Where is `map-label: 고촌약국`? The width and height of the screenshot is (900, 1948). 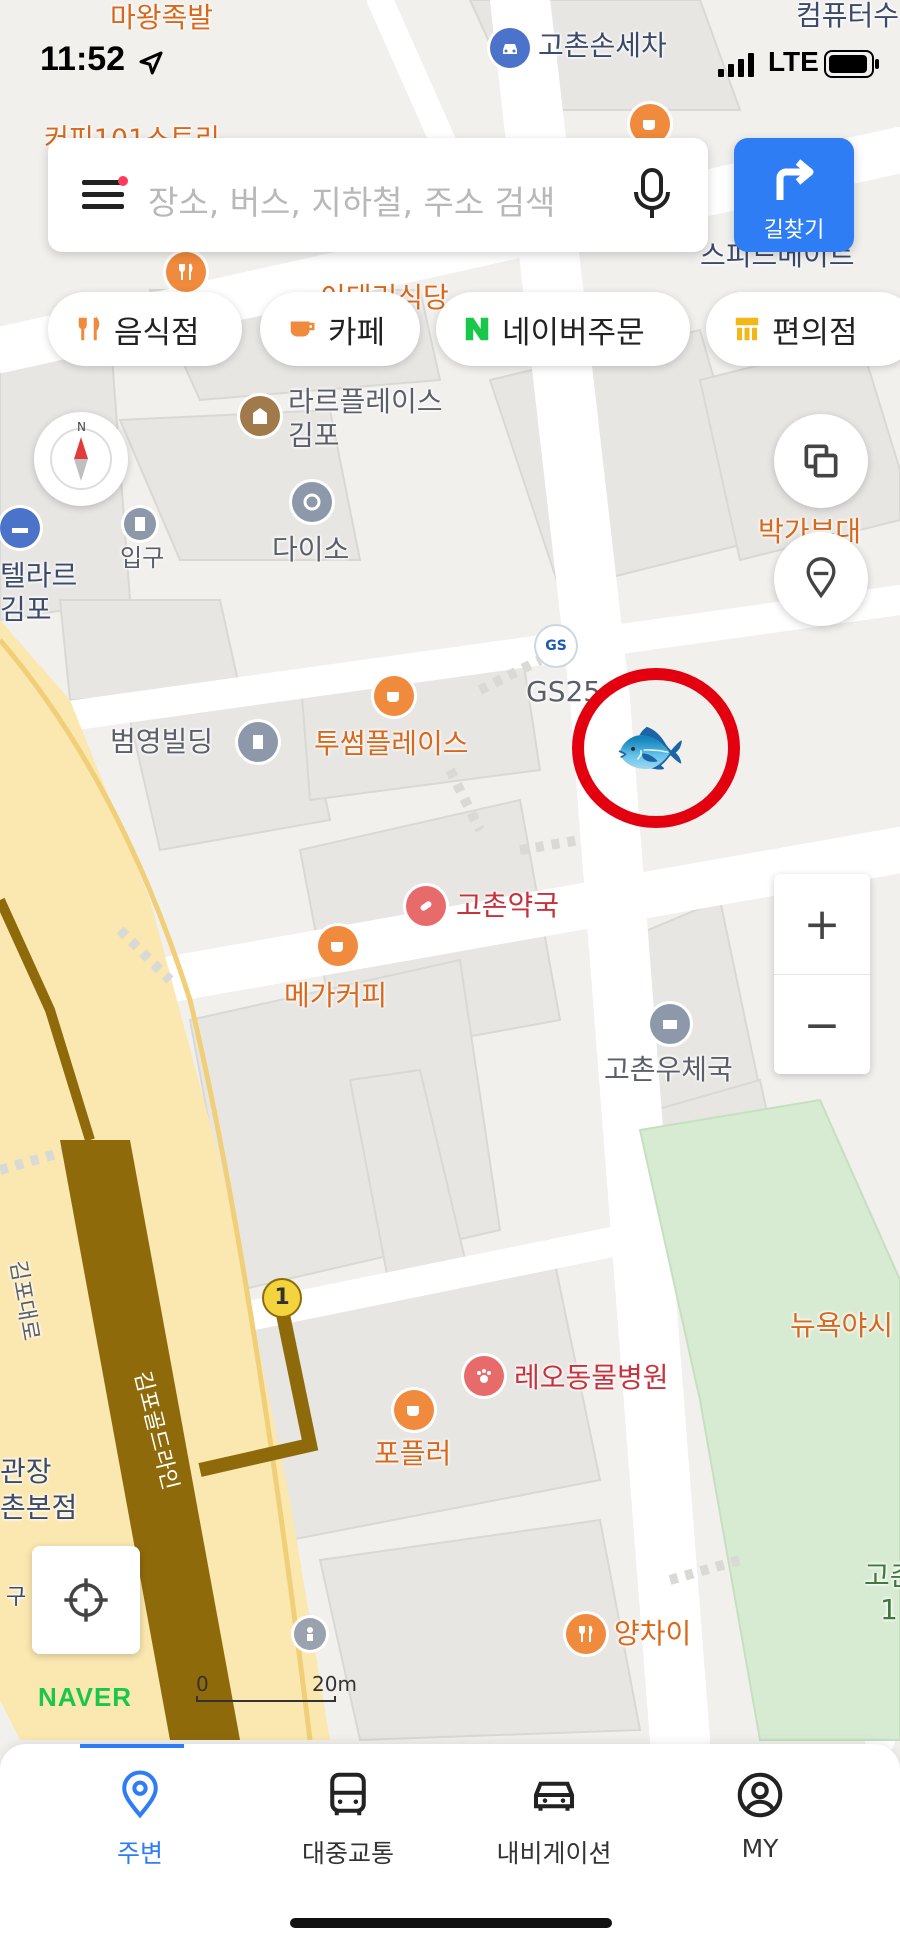 map-label: 고촌약국 is located at coordinates (507, 906).